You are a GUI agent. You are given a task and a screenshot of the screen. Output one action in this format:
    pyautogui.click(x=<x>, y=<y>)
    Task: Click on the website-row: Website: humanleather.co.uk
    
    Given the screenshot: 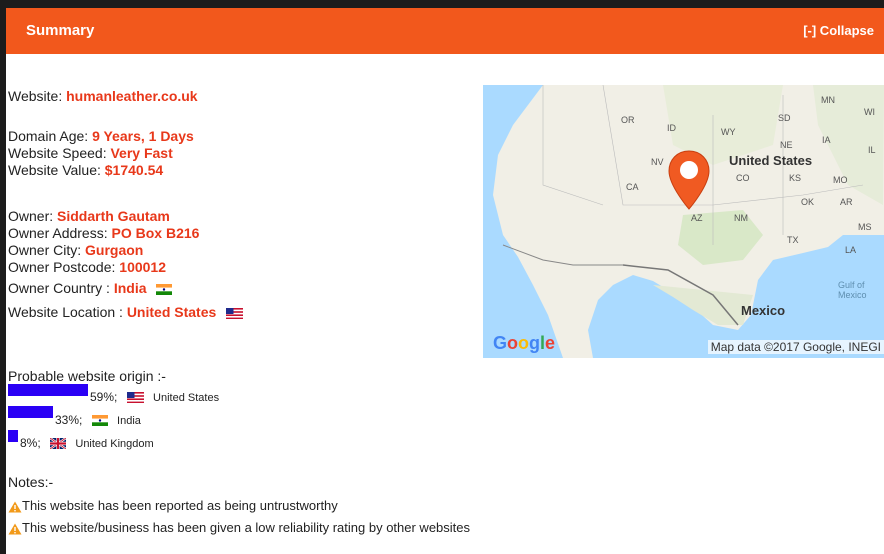 What is the action you would take?
    pyautogui.click(x=103, y=96)
    